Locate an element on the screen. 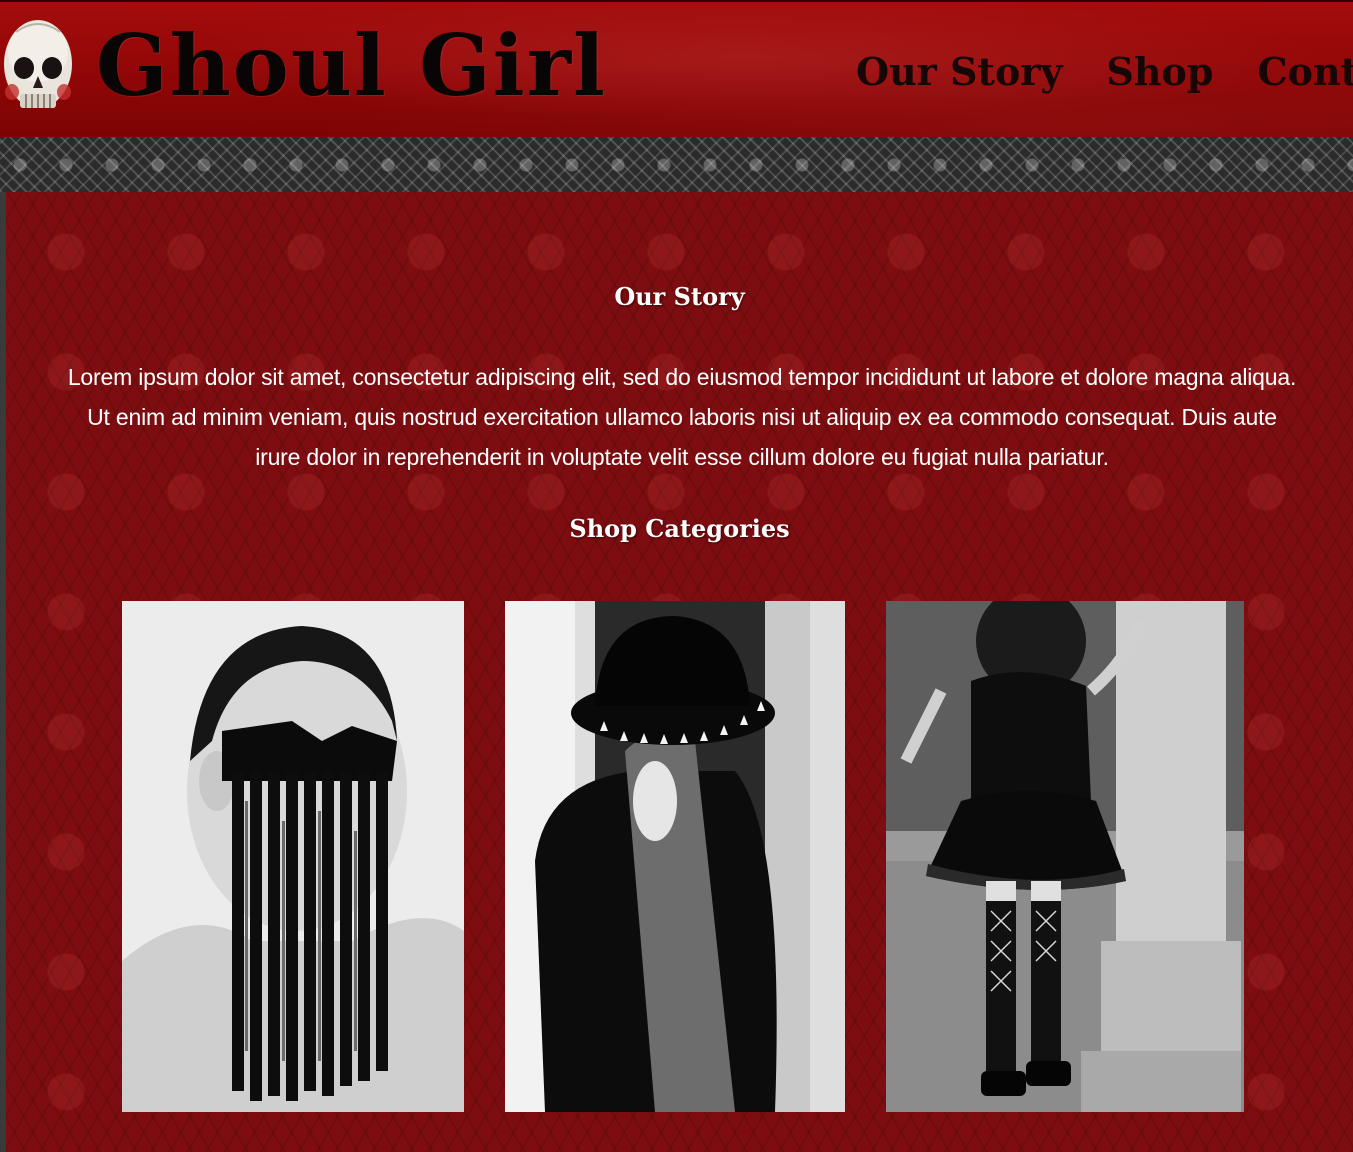 The image size is (1353, 1152). woman-in-studded-hat-photo is located at coordinates (675, 856).